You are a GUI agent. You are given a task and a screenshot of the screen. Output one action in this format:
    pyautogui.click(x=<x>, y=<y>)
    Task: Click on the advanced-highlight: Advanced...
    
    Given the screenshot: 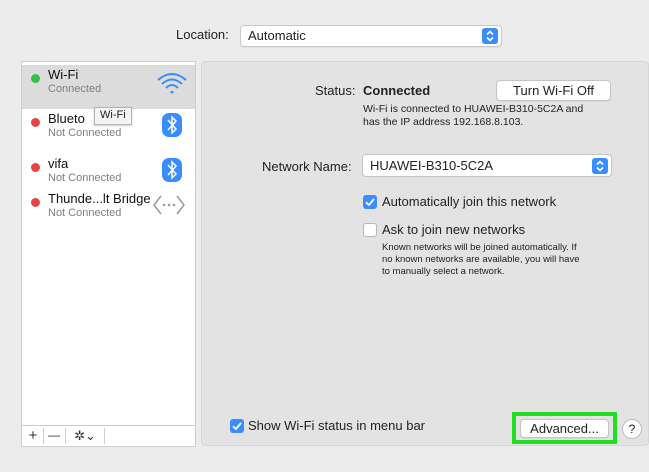 What is the action you would take?
    pyautogui.click(x=564, y=428)
    